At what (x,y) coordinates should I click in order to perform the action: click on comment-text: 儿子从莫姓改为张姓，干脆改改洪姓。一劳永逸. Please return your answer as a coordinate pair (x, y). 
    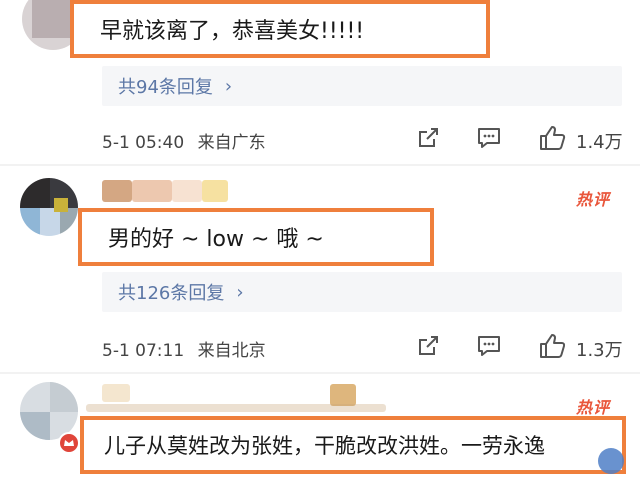
    Looking at the image, I should click on (353, 445).